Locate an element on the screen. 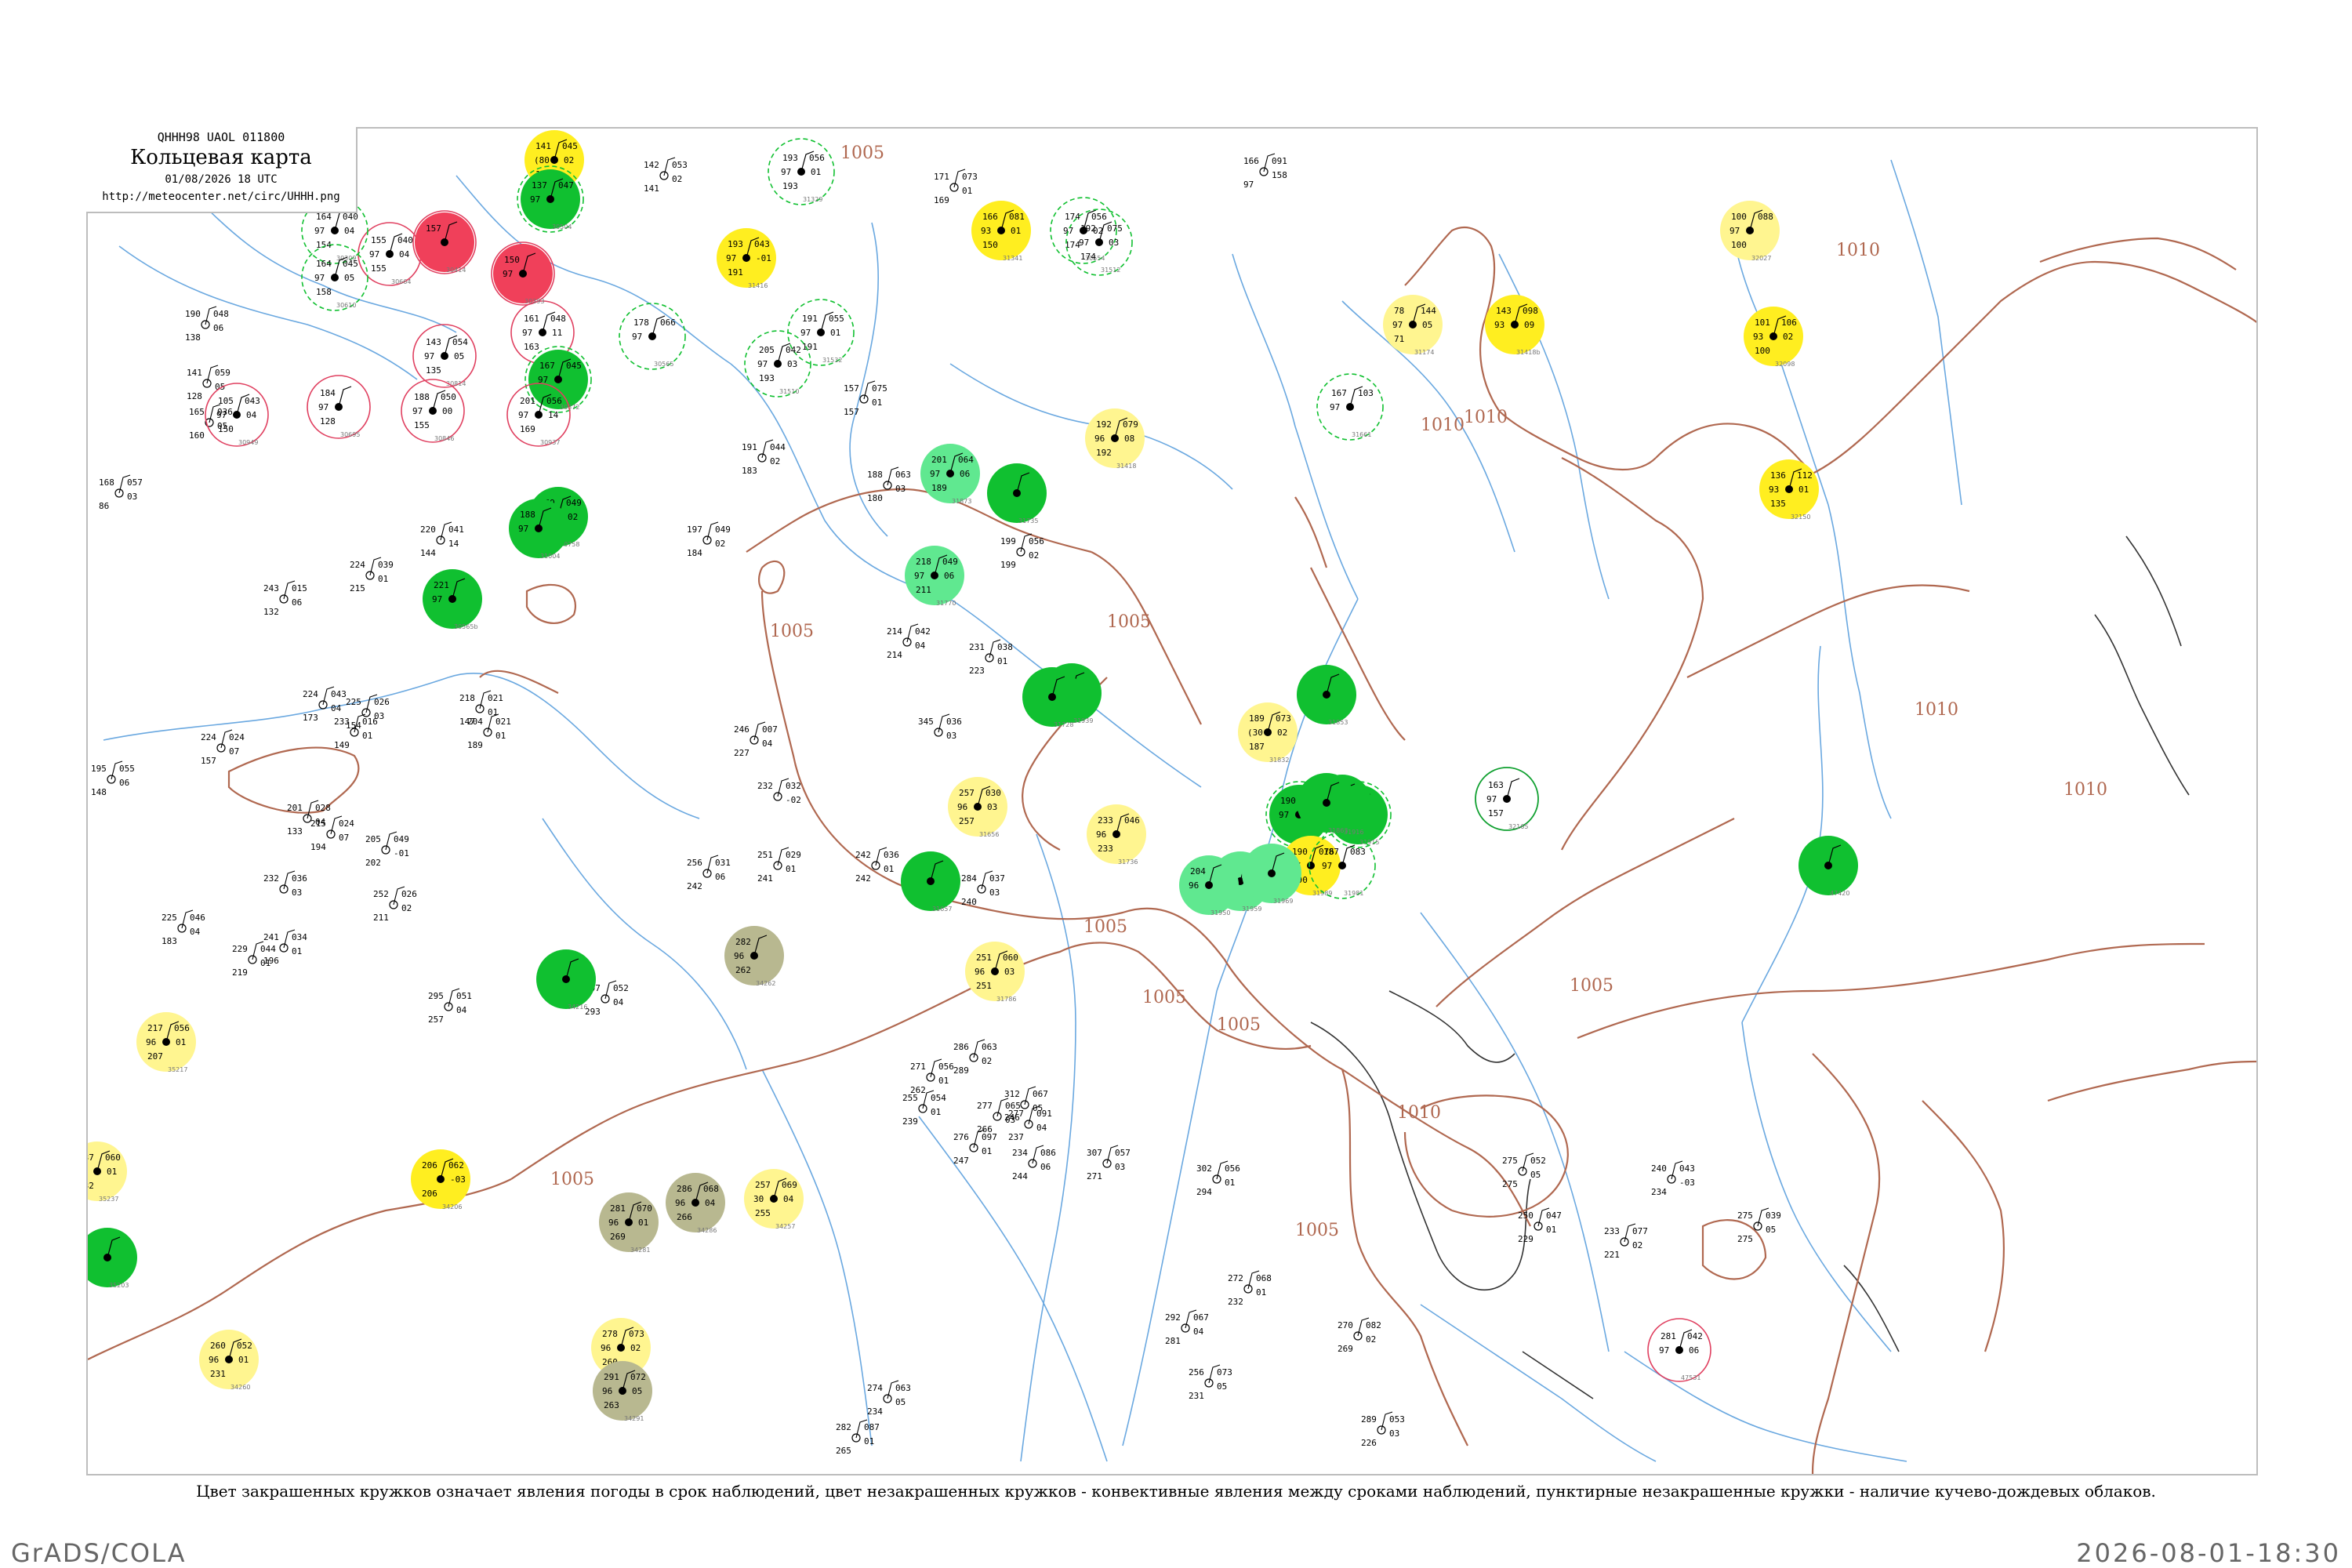 The height and width of the screenshot is (1568, 2352). station-circle-31656: 257 96 257 030 03 31656 is located at coordinates (977, 807).